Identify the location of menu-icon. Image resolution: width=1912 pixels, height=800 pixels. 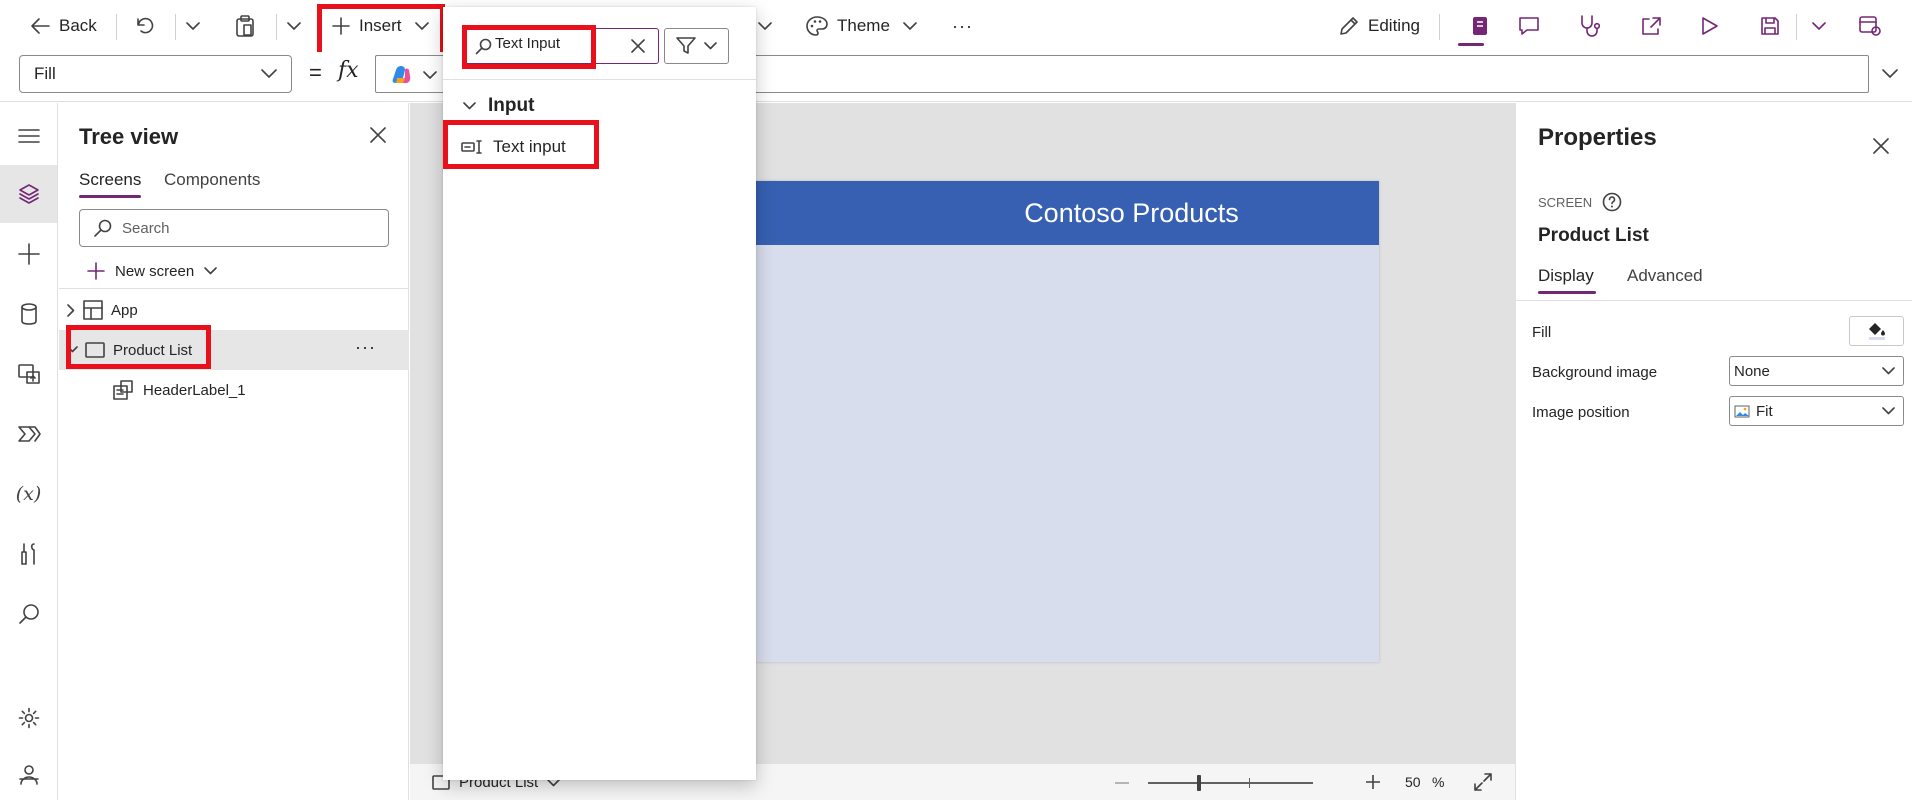
(28, 136).